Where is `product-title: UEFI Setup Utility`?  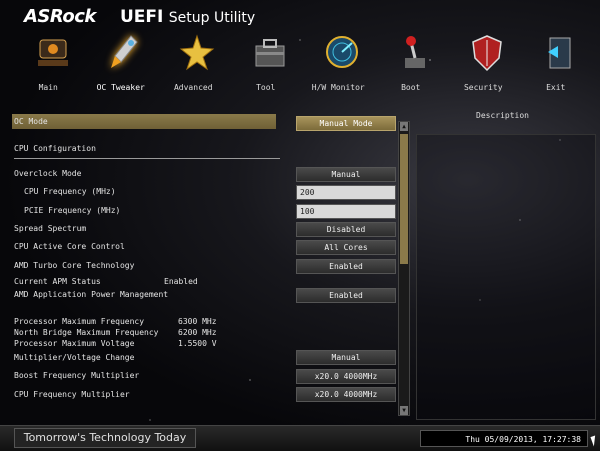 product-title: UEFI Setup Utility is located at coordinates (187, 17).